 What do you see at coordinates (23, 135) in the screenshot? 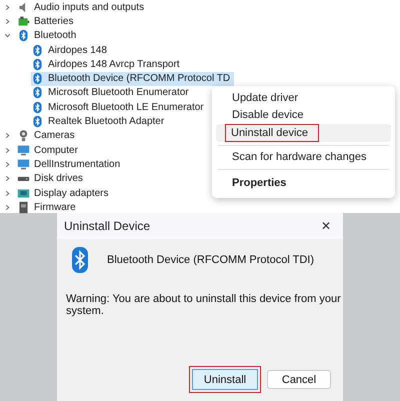
I see `webcam-icon` at bounding box center [23, 135].